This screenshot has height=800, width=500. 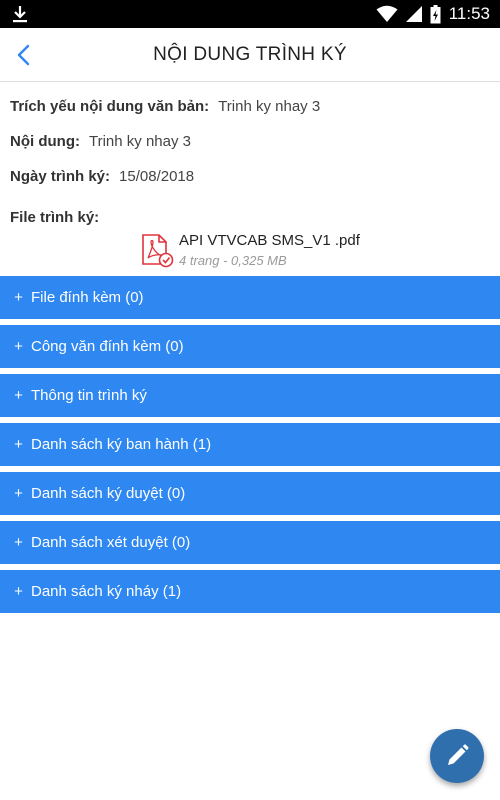 I want to click on date-value: 15/08/2018, so click(x=157, y=176).